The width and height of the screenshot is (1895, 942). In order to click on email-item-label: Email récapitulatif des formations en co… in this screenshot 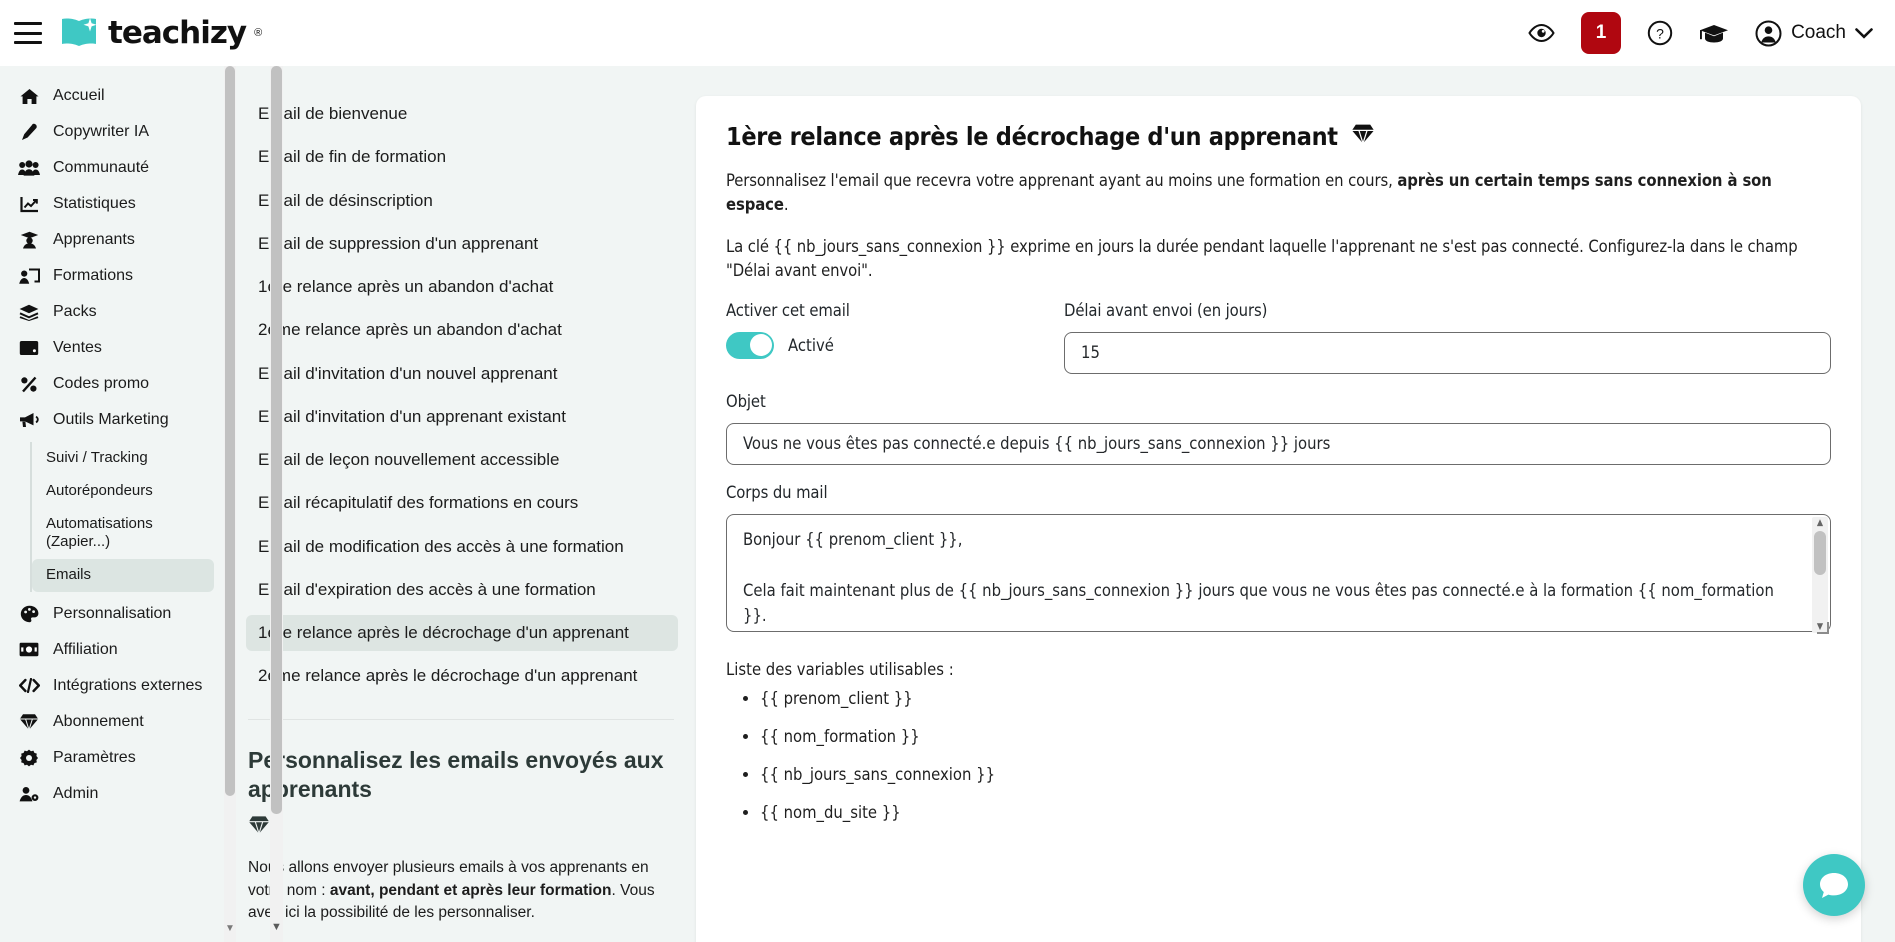, I will do `click(418, 503)`.